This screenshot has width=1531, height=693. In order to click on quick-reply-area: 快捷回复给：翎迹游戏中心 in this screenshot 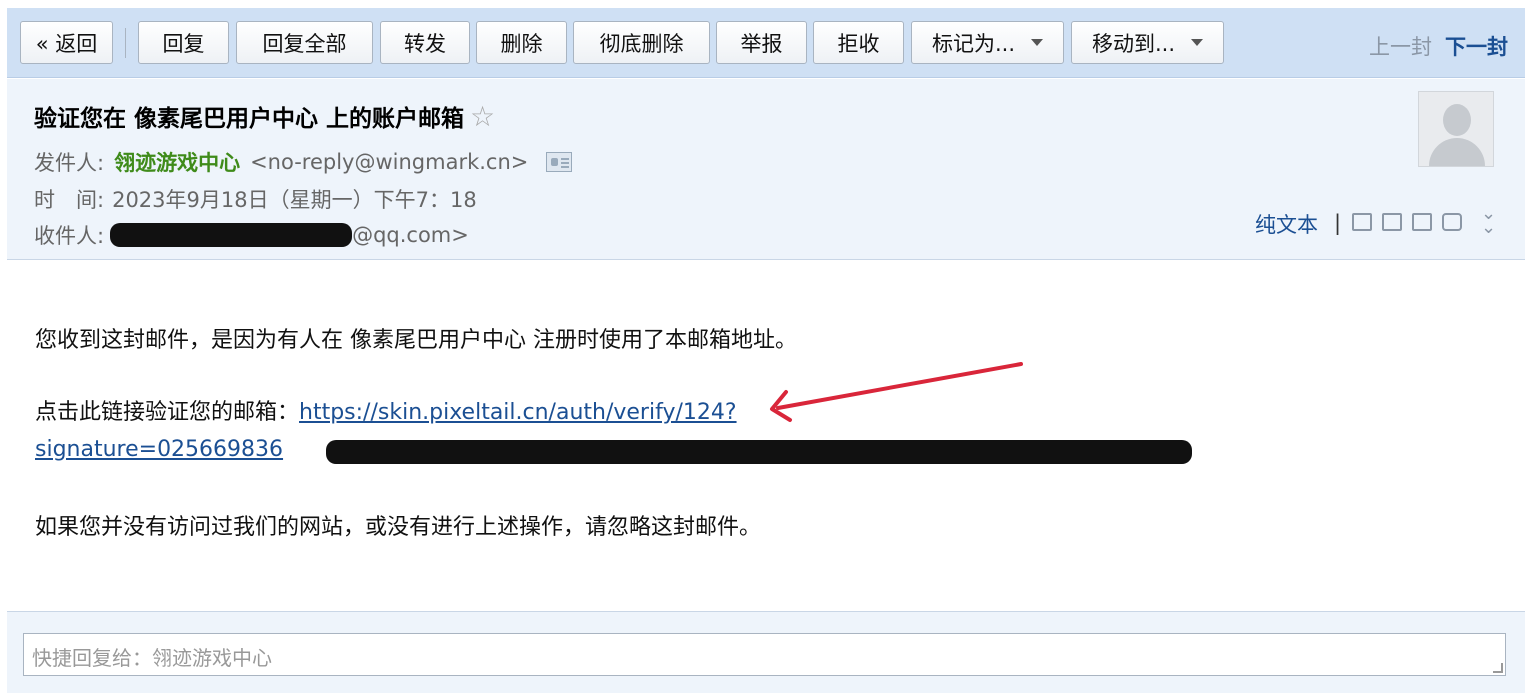, I will do `click(766, 652)`.